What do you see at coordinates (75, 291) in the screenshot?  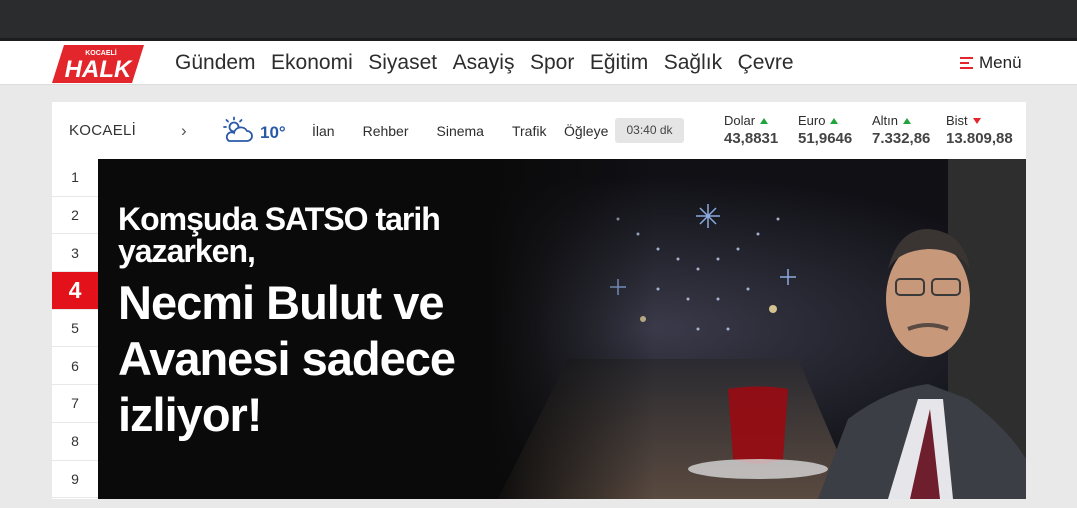 I see `slider-page-4: 4` at bounding box center [75, 291].